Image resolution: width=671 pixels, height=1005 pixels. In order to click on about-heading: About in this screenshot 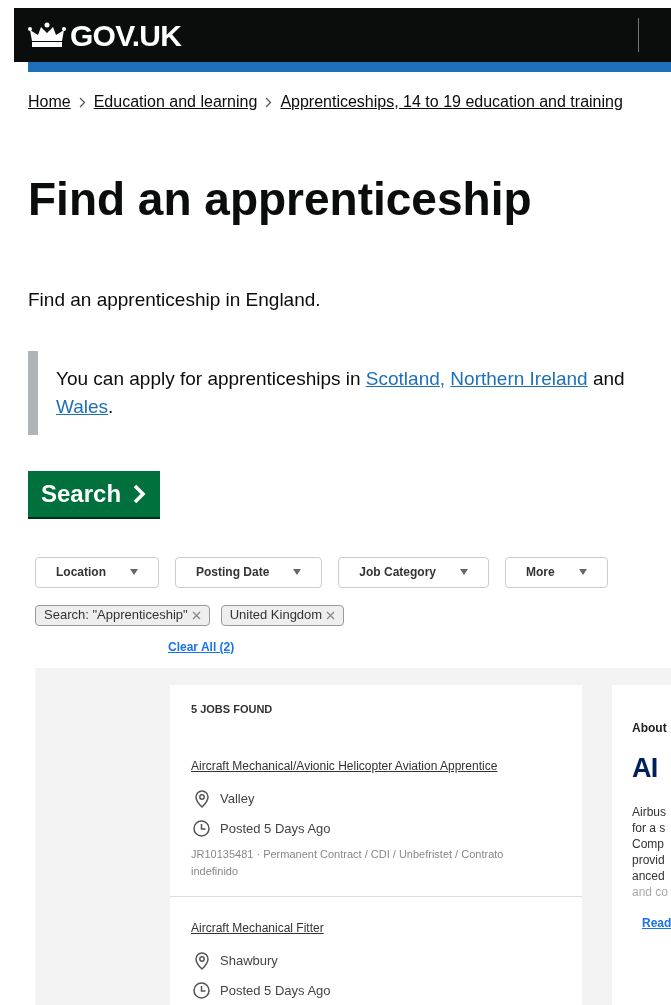, I will do `click(650, 728)`.